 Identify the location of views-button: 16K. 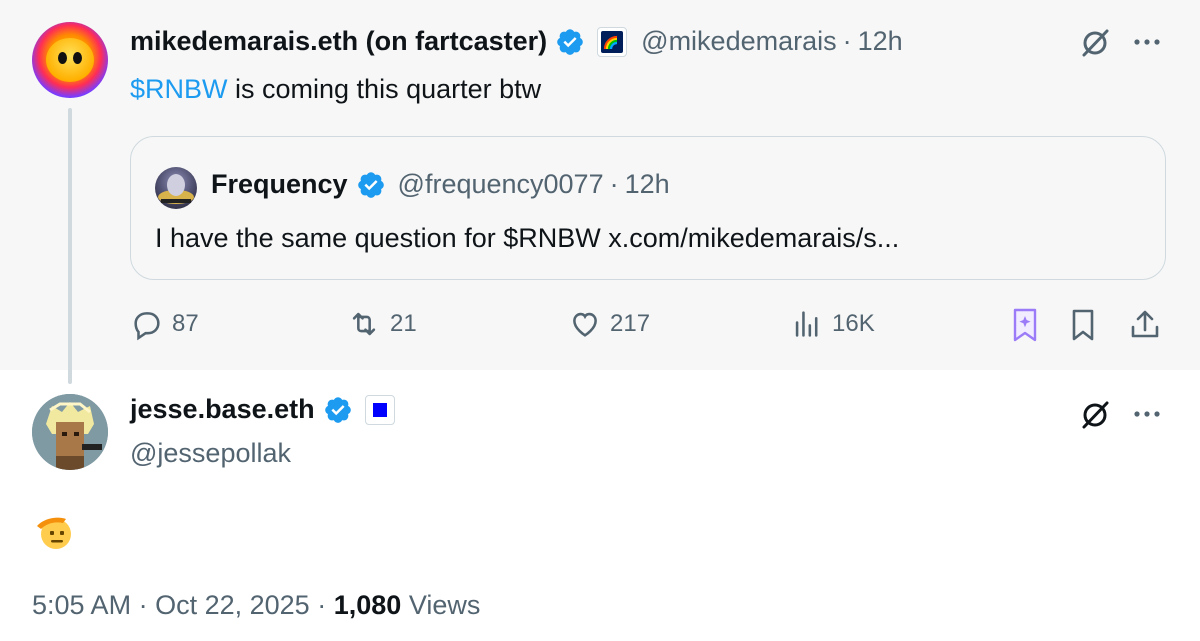
(832, 324).